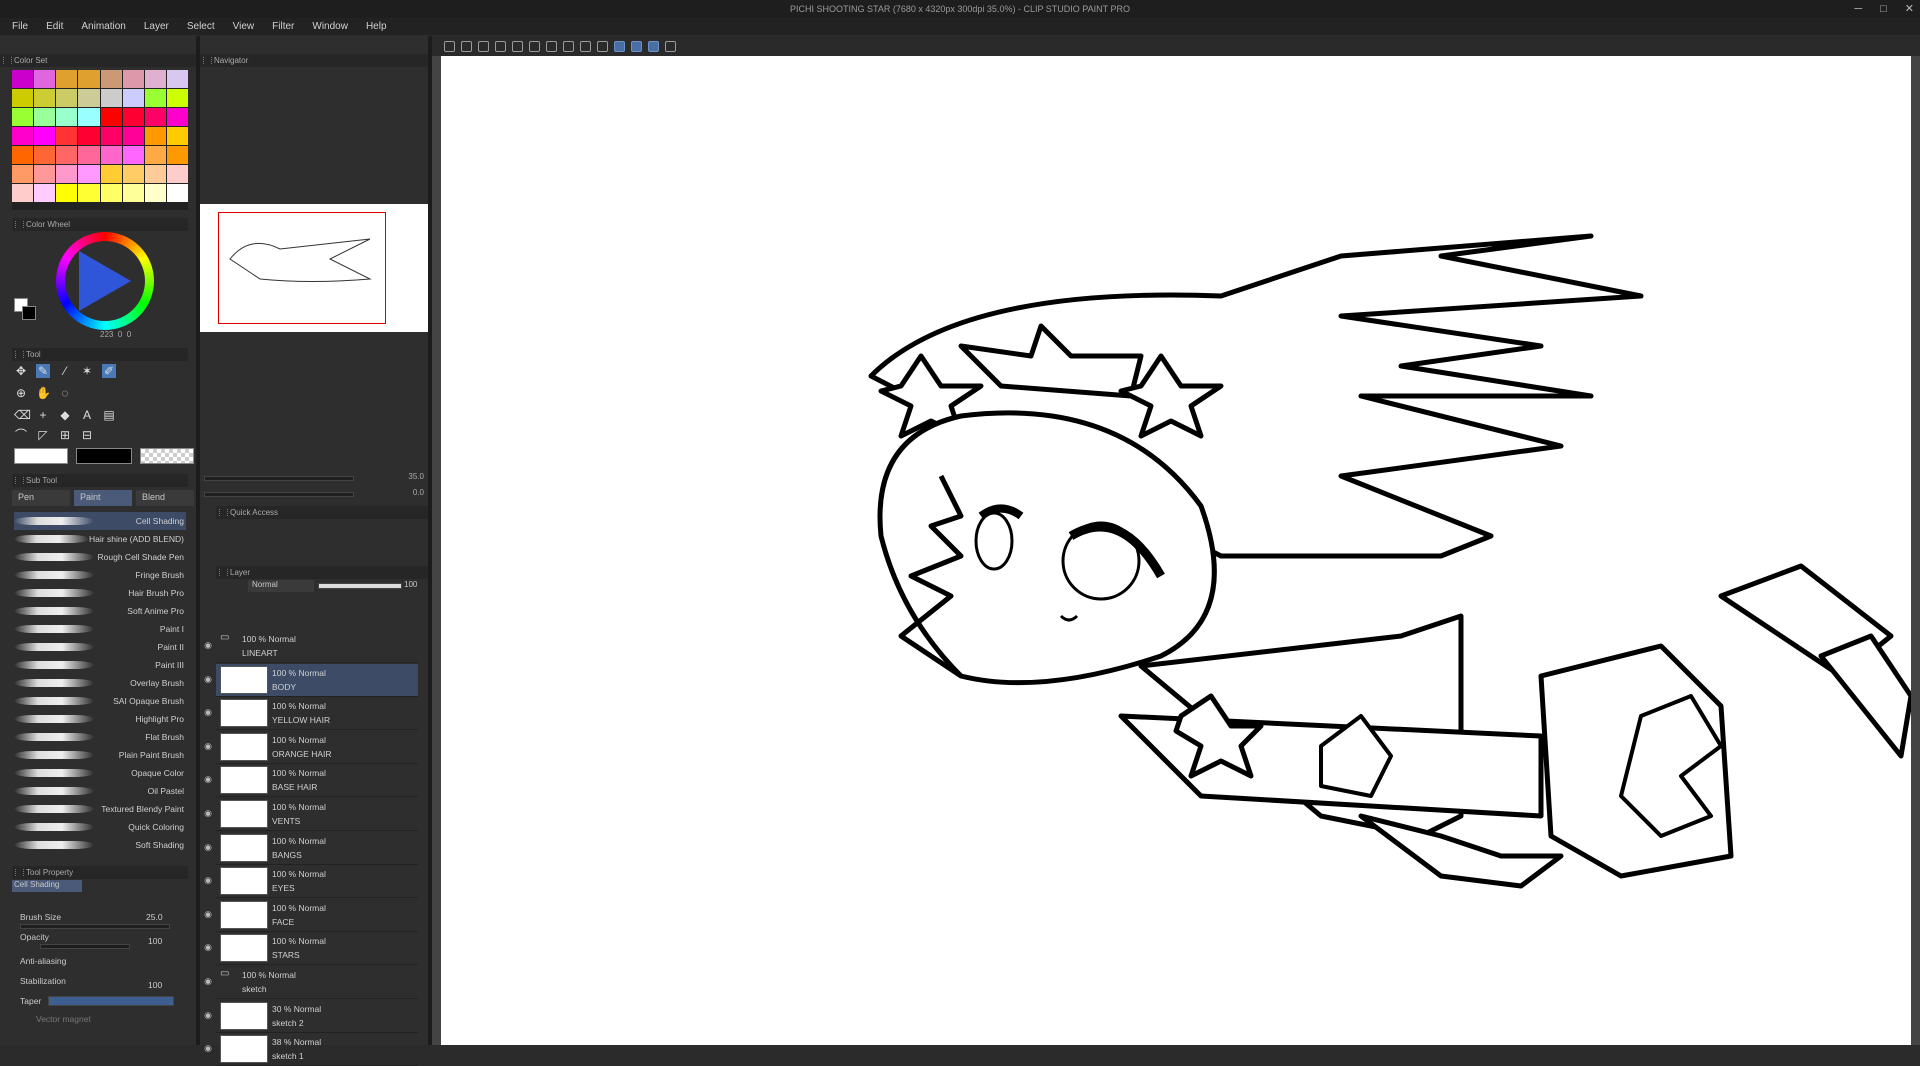 Image resolution: width=1920 pixels, height=1066 pixels. I want to click on crop-icon, so click(602, 46).